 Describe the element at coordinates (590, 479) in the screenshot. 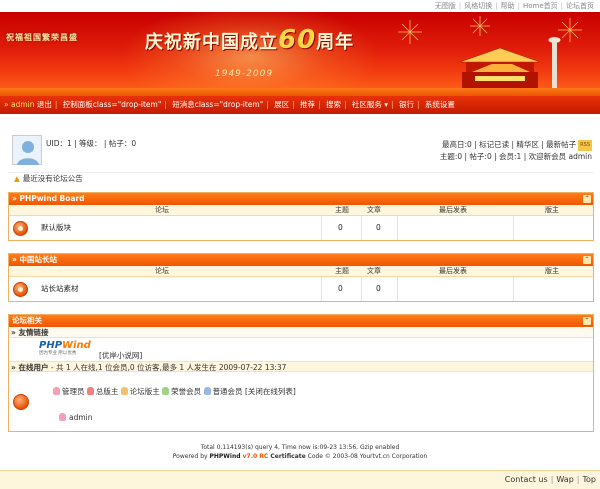

I see `top-link: Top` at that location.